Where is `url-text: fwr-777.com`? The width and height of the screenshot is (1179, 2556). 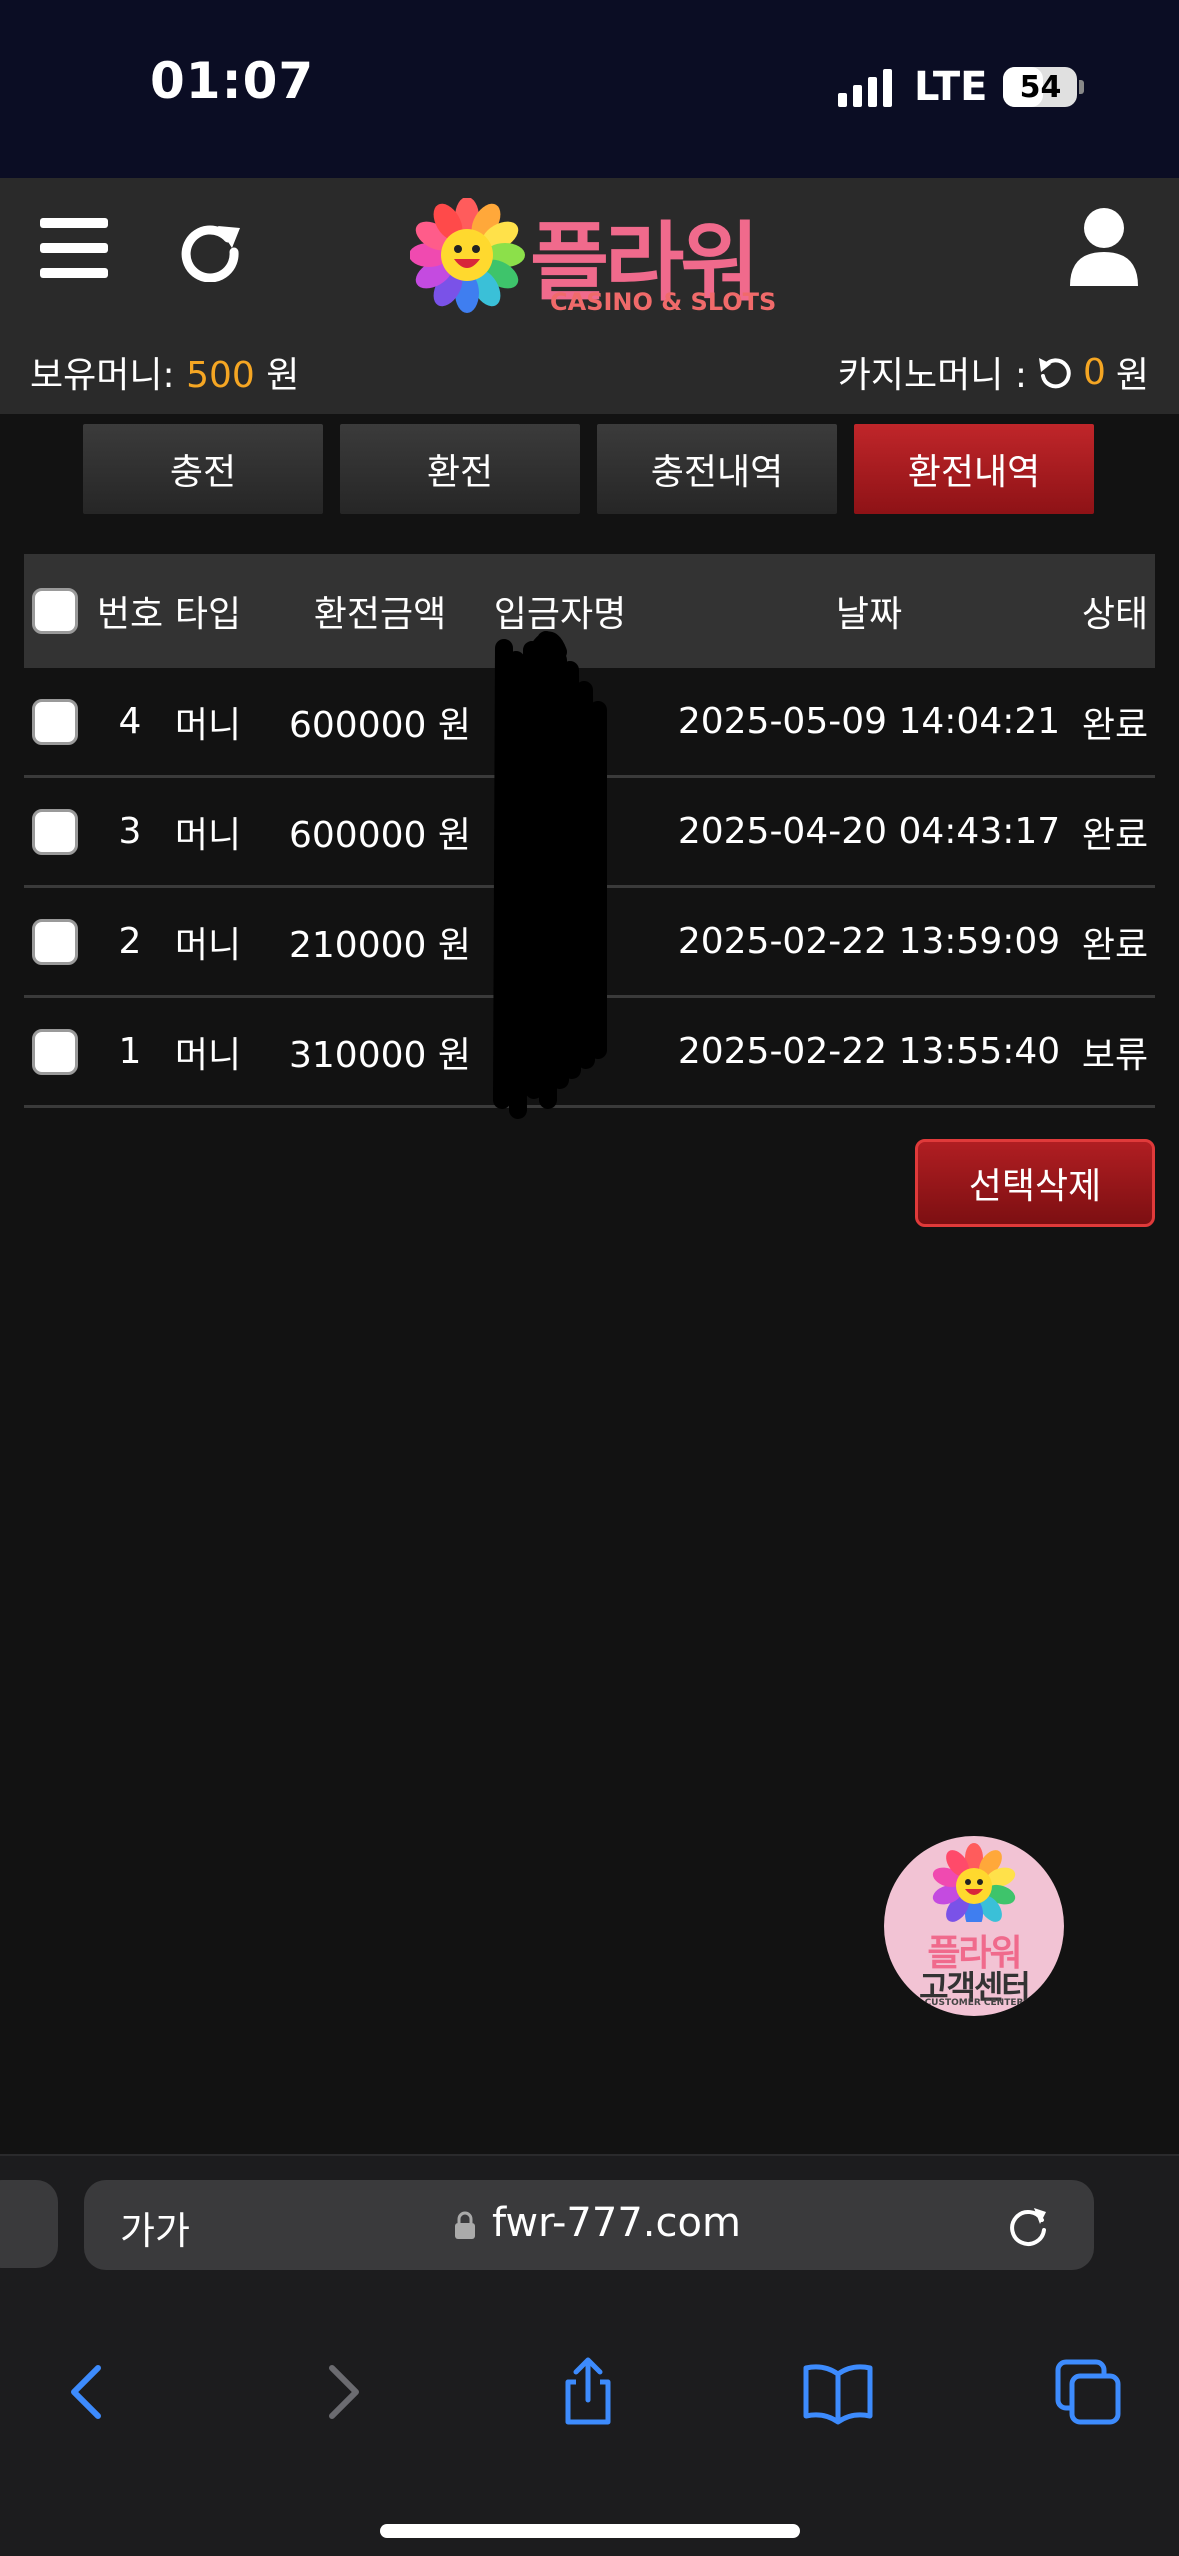 url-text: fwr-777.com is located at coordinates (616, 2223).